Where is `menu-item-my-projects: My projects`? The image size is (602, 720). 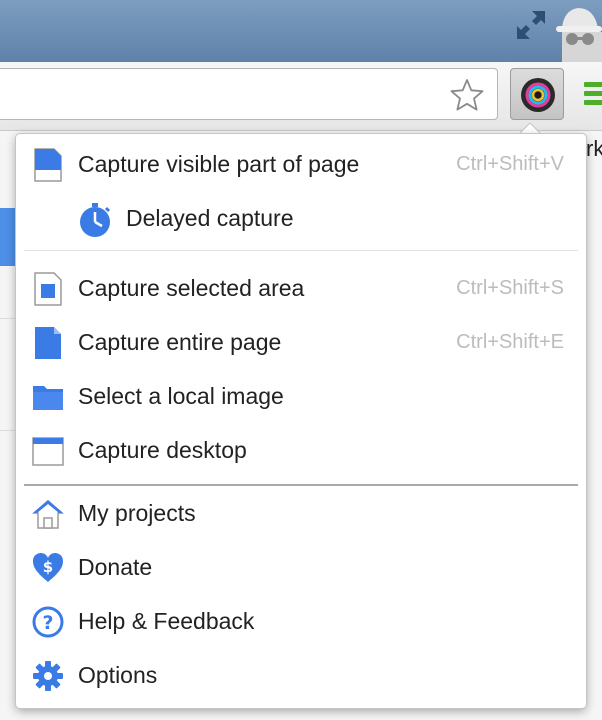 menu-item-my-projects: My projects is located at coordinates (301, 514).